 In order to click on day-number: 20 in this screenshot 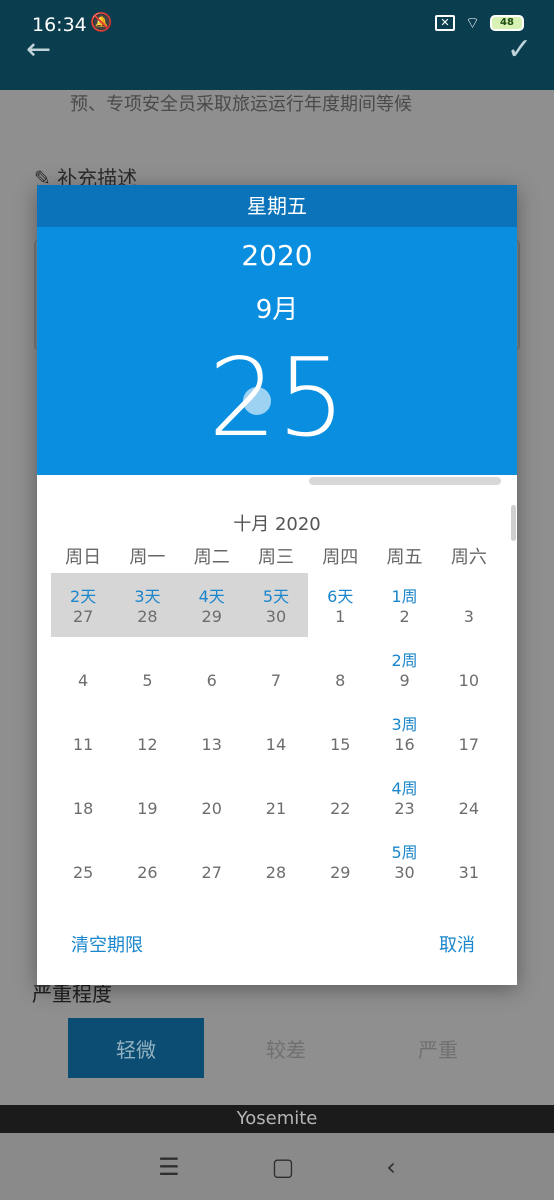, I will do `click(211, 808)`.